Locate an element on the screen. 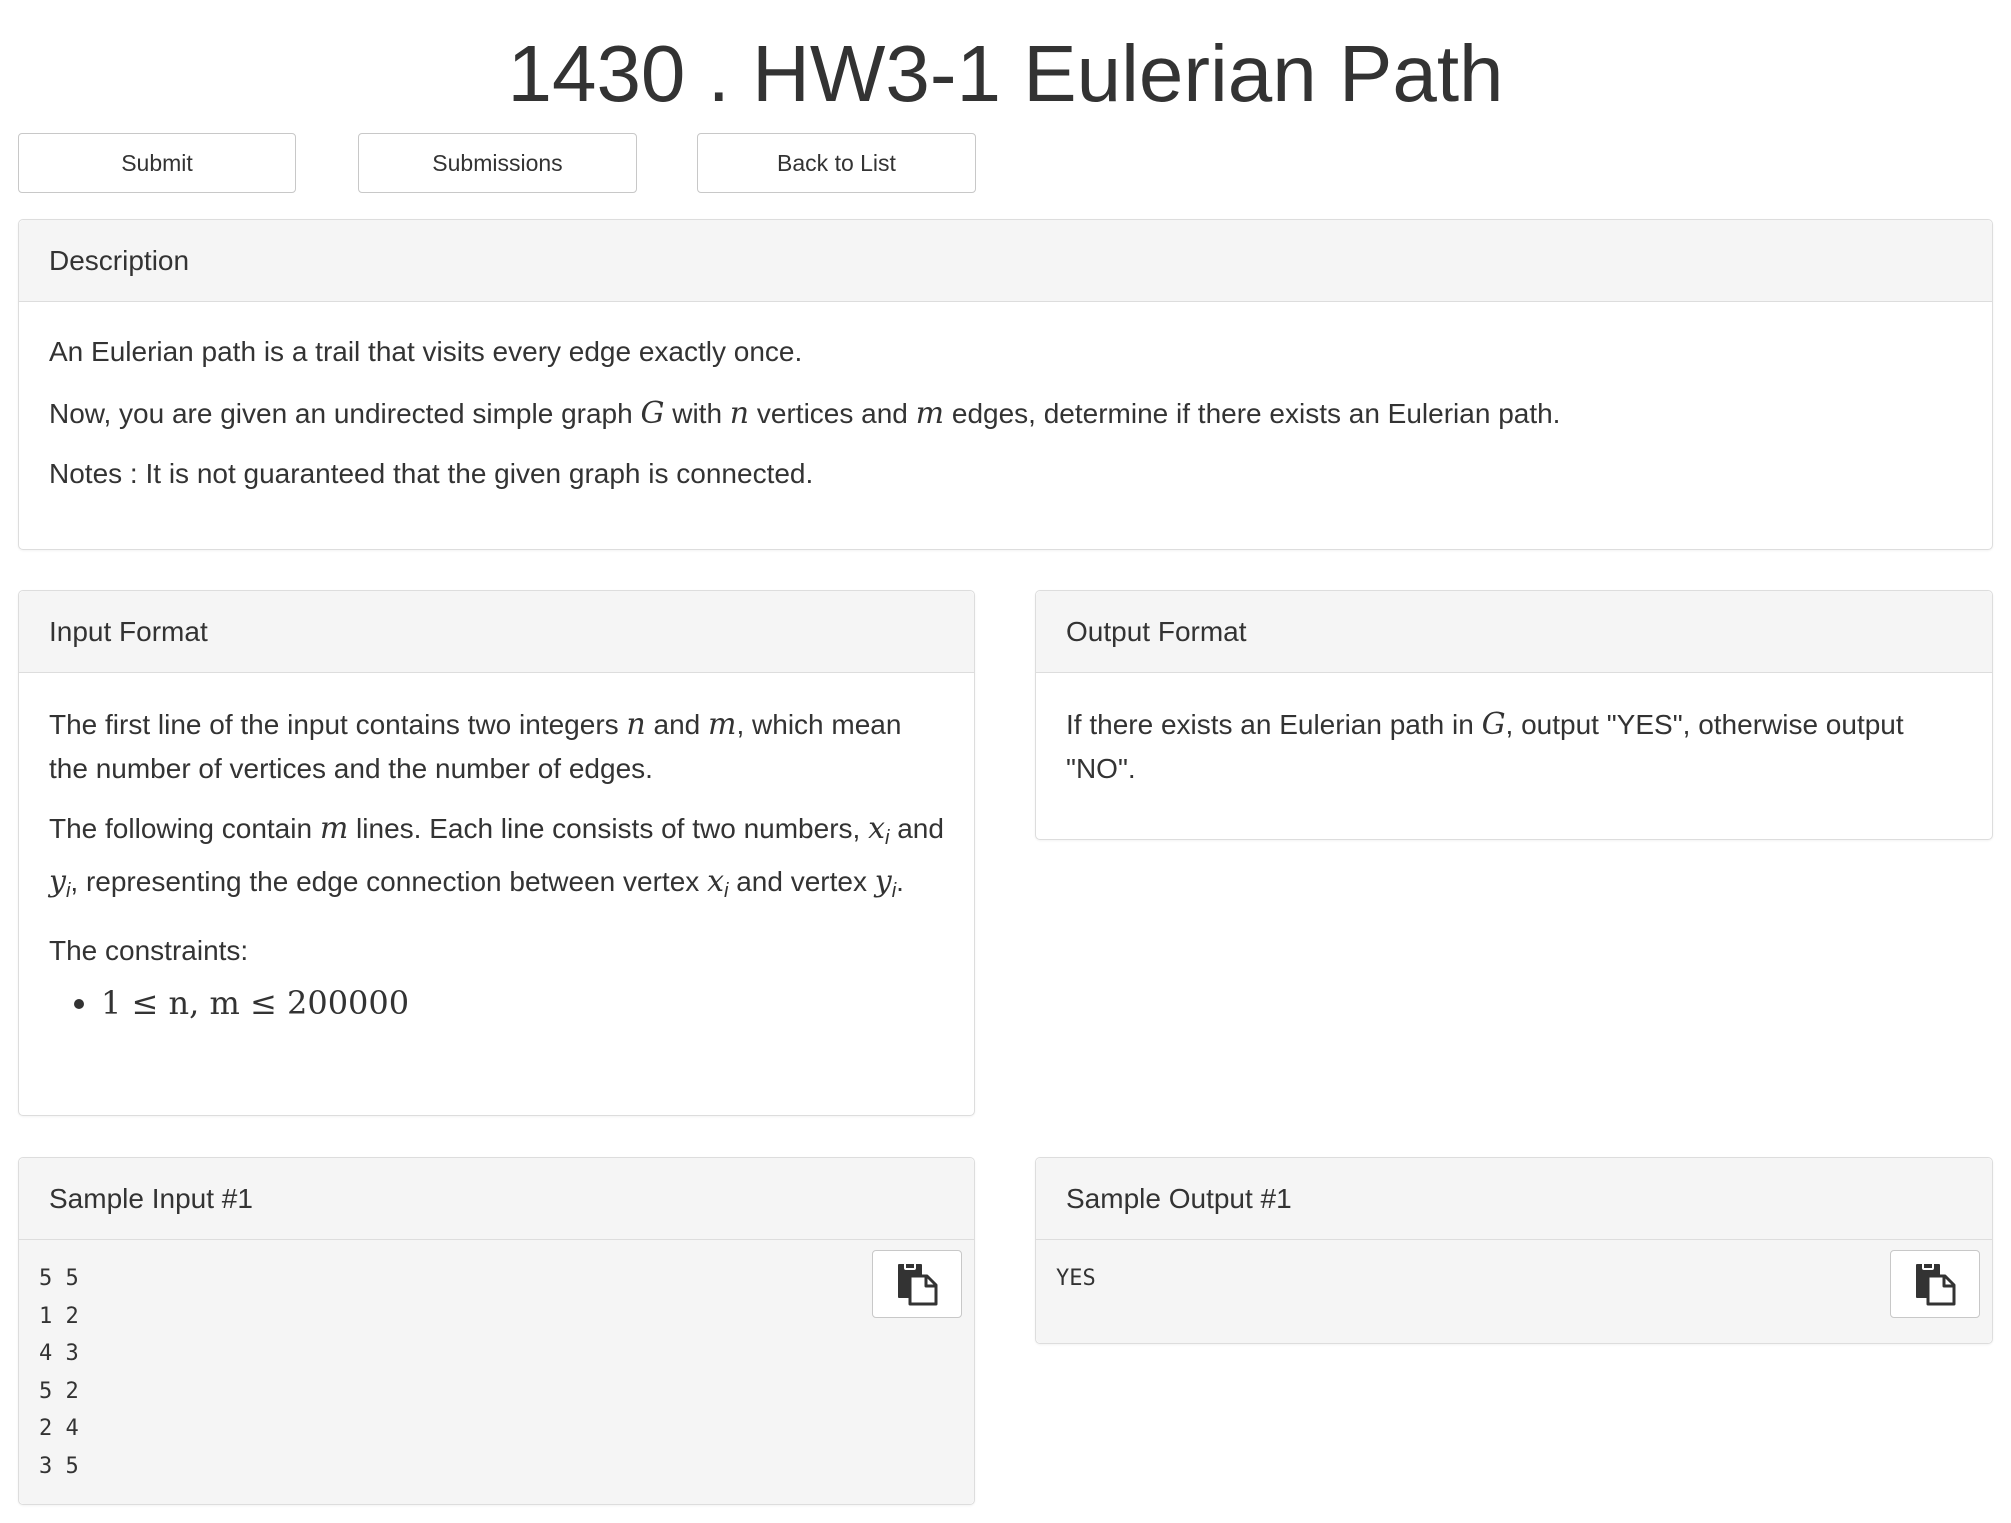  description-heading: Description is located at coordinates (1005, 261).